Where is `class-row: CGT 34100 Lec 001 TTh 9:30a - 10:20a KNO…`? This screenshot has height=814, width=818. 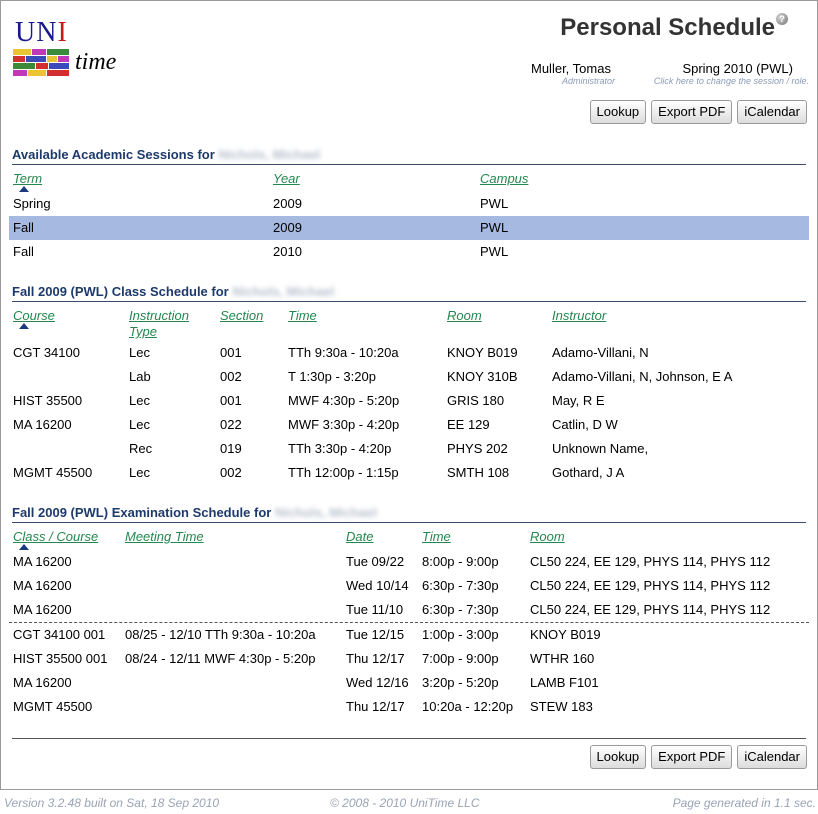
class-row: CGT 34100 Lec 001 TTh 9:30a - 10:20a KNO… is located at coordinates (409, 353).